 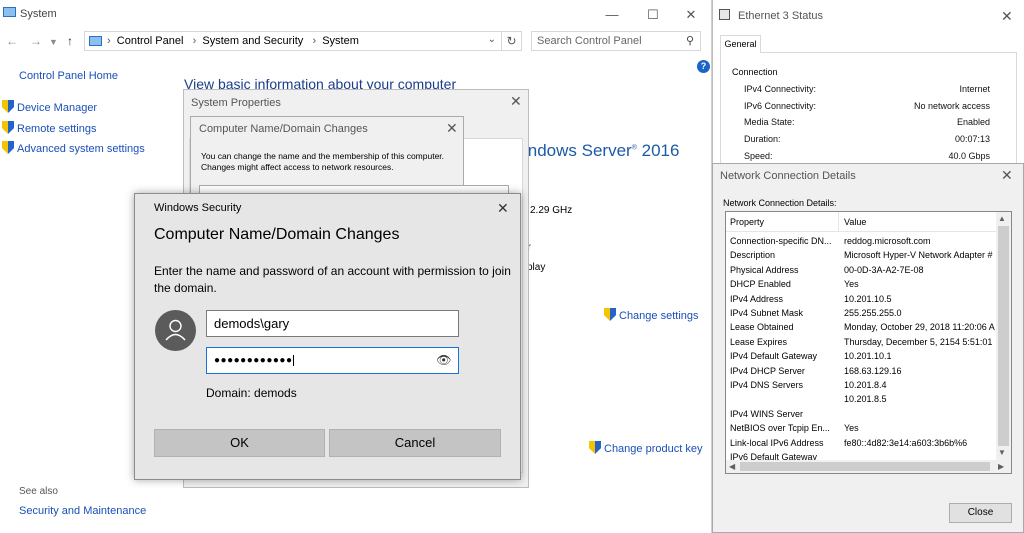 I want to click on details-caption: Network Connection Details:, so click(x=780, y=203).